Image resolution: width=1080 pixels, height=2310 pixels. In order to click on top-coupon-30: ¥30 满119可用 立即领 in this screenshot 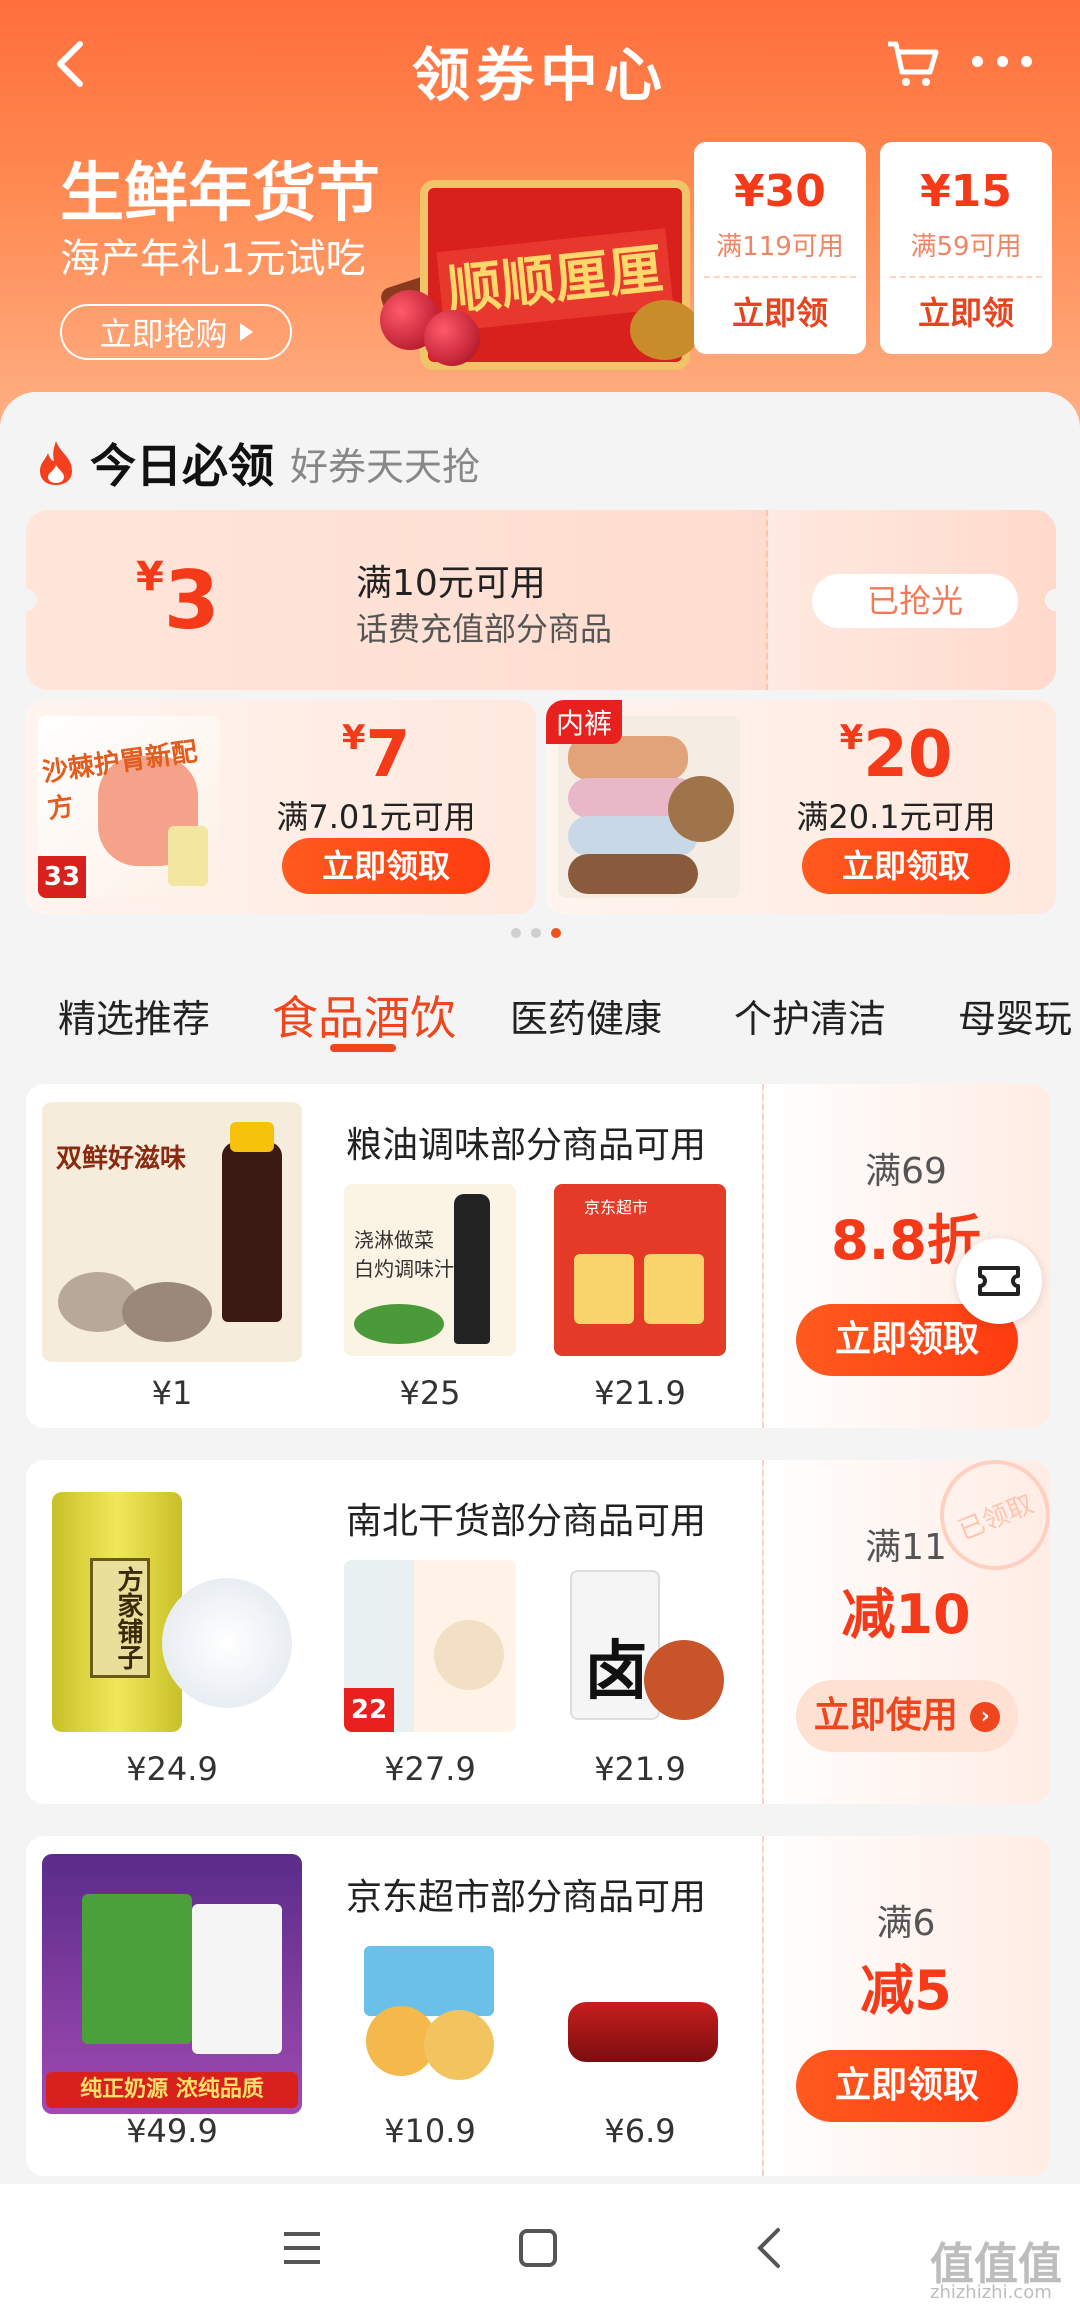, I will do `click(780, 248)`.